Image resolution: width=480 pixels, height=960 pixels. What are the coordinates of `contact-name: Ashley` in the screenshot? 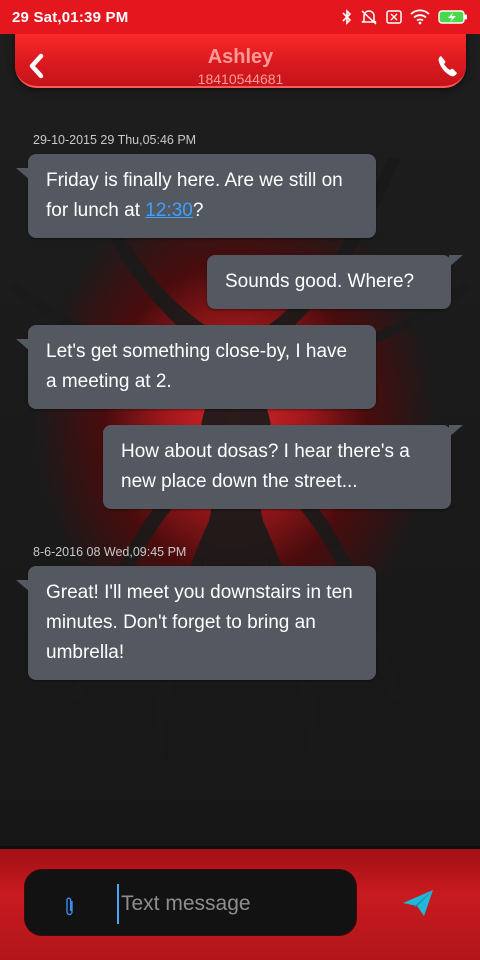 It's located at (240, 57).